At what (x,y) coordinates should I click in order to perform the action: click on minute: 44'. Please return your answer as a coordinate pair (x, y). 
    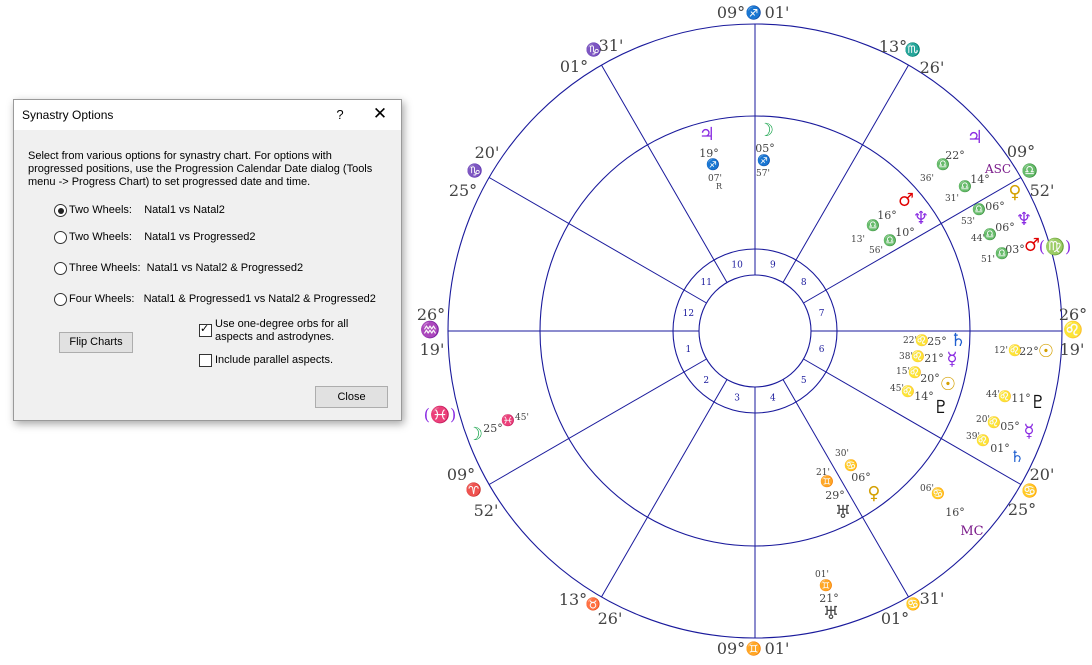
    Looking at the image, I should click on (978, 239).